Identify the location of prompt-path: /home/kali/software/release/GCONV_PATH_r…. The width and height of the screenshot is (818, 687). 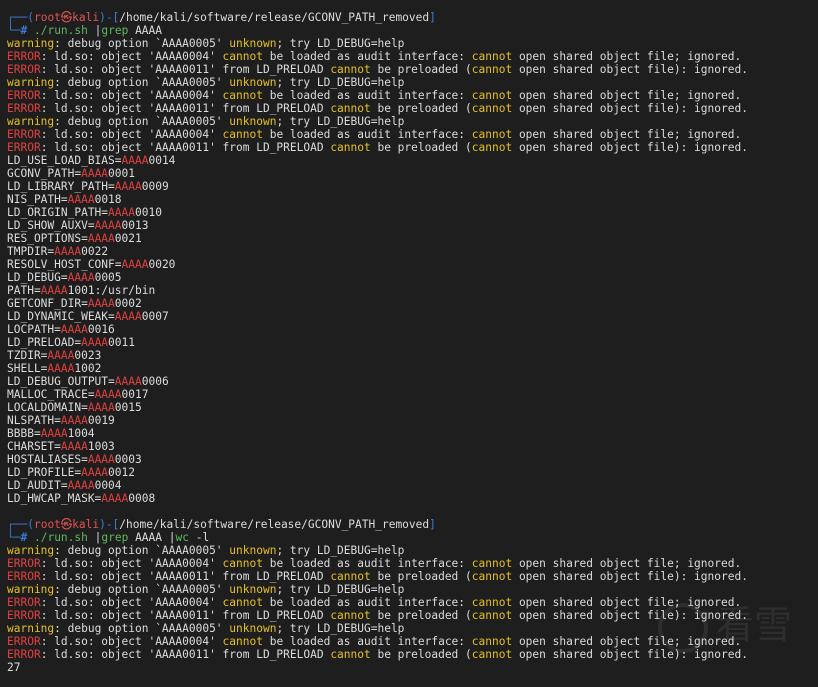
(274, 524).